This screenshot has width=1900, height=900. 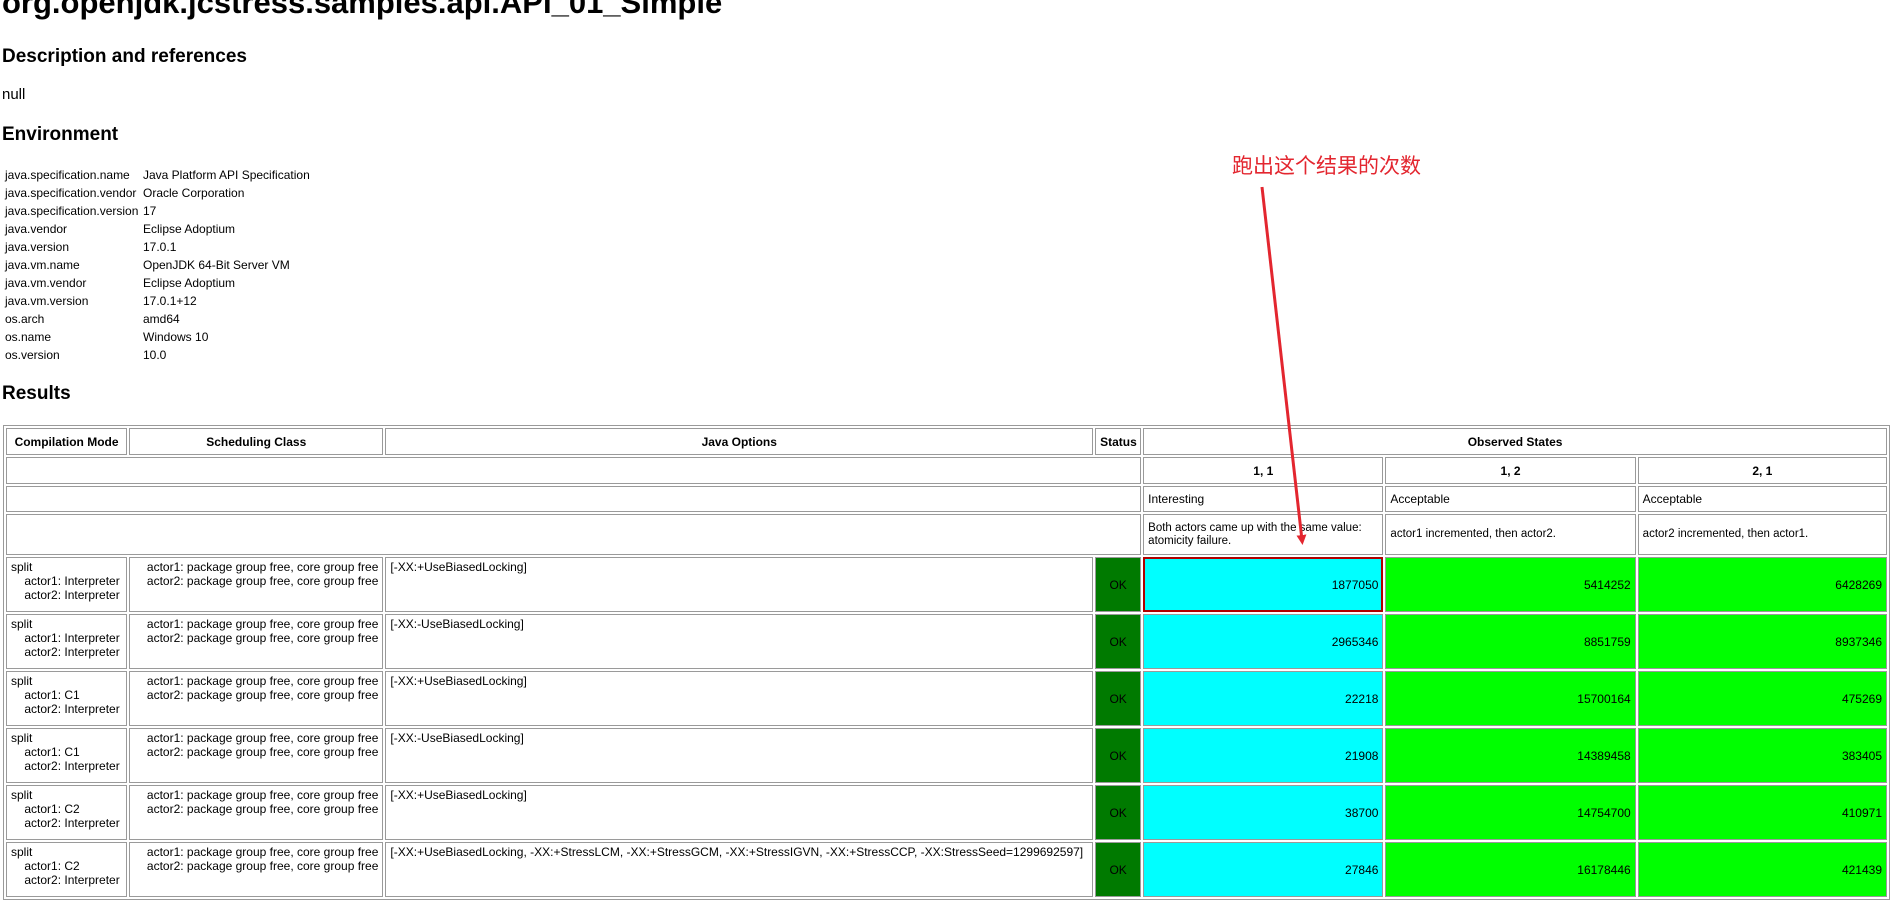 What do you see at coordinates (161, 319) in the screenshot?
I see `env-value: amd64` at bounding box center [161, 319].